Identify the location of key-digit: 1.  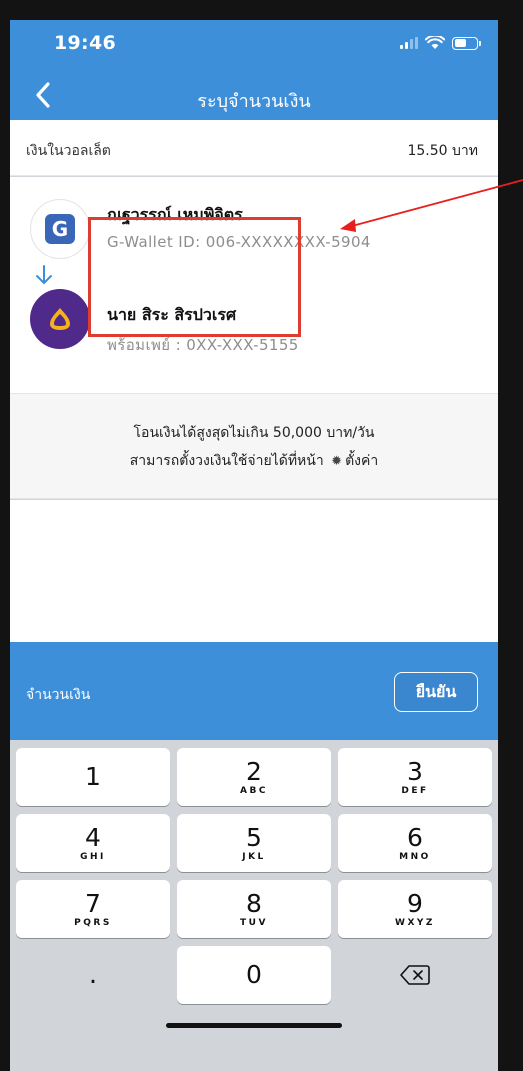
(93, 776).